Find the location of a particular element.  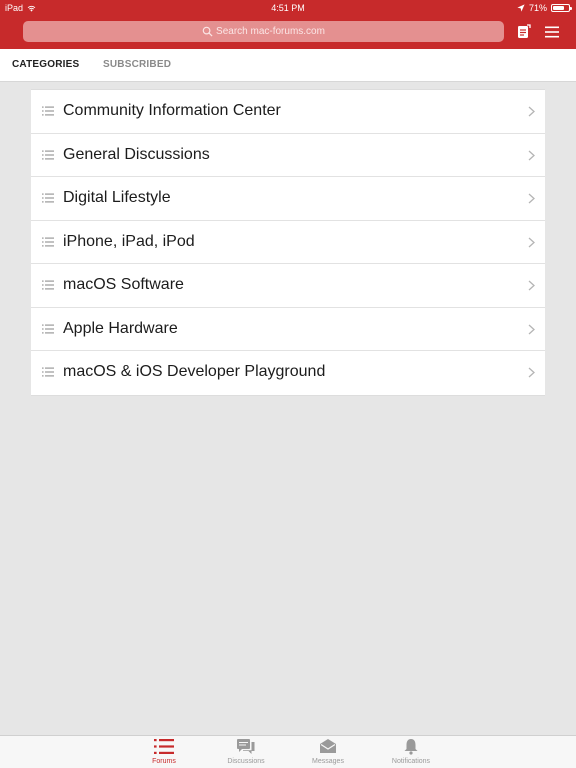

forum-row-label: Apple Hardware is located at coordinates (120, 328).